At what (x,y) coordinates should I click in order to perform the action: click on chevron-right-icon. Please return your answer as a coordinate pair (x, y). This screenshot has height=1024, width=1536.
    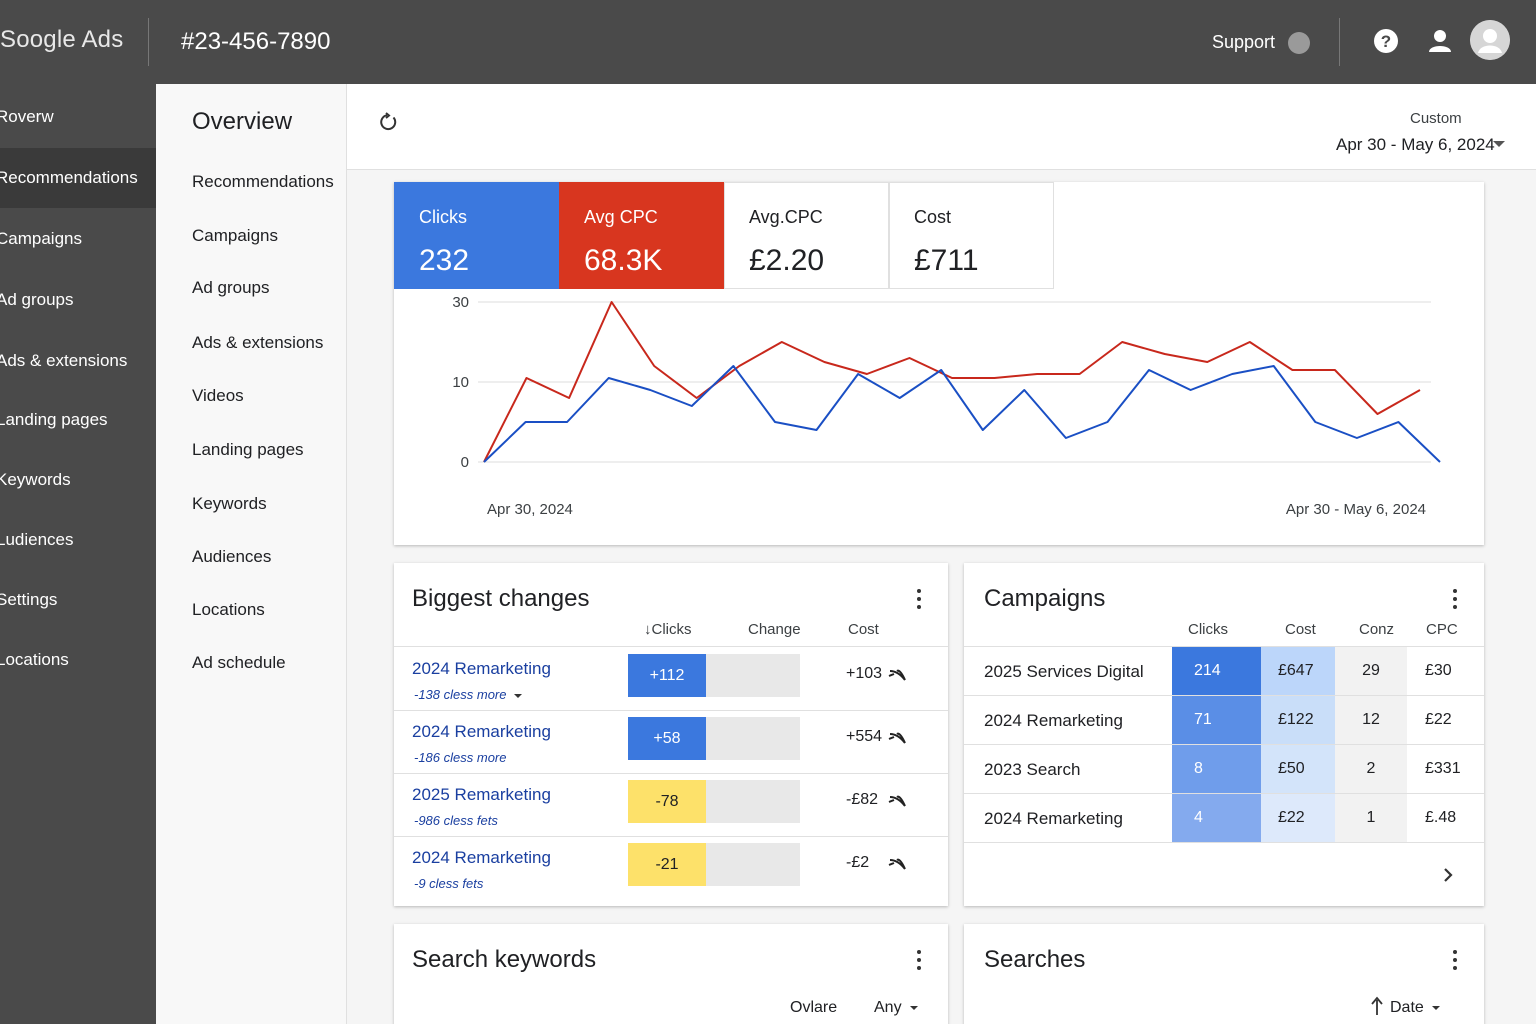
    Looking at the image, I should click on (1448, 875).